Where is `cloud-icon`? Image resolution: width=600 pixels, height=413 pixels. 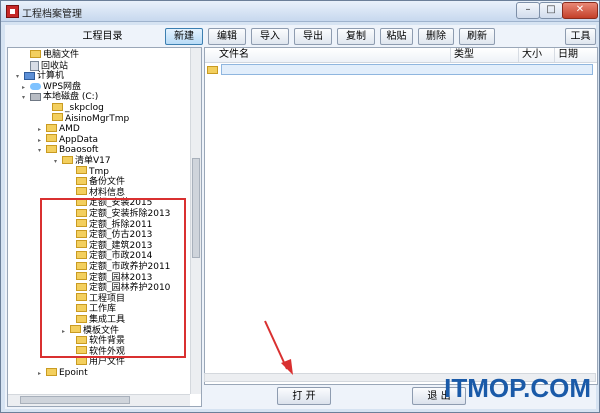
cloud-icon is located at coordinates (35, 86).